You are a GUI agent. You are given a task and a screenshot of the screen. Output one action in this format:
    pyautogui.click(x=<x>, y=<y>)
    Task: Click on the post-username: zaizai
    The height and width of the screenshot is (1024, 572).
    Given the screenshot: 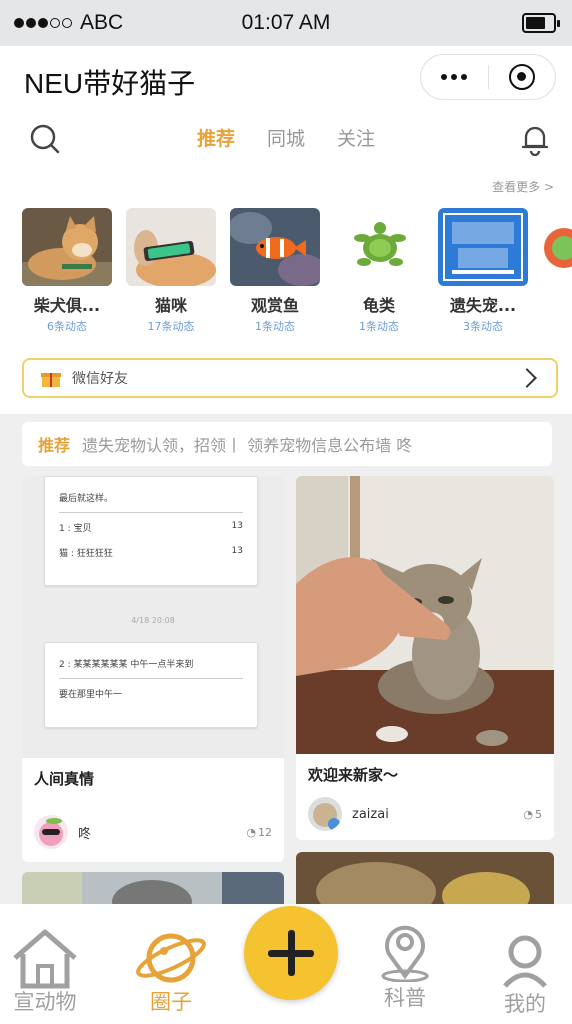 What is the action you would take?
    pyautogui.click(x=437, y=814)
    